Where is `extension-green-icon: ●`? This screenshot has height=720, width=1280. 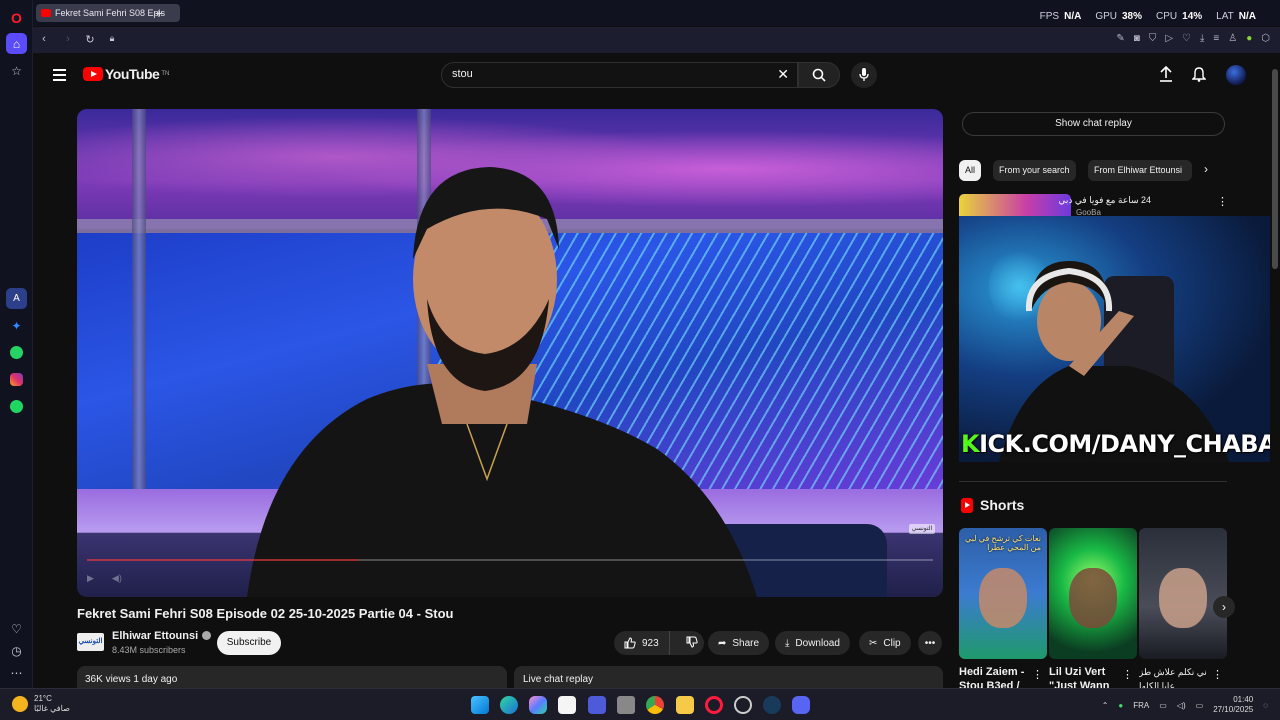
extension-green-icon: ● is located at coordinates (1249, 38).